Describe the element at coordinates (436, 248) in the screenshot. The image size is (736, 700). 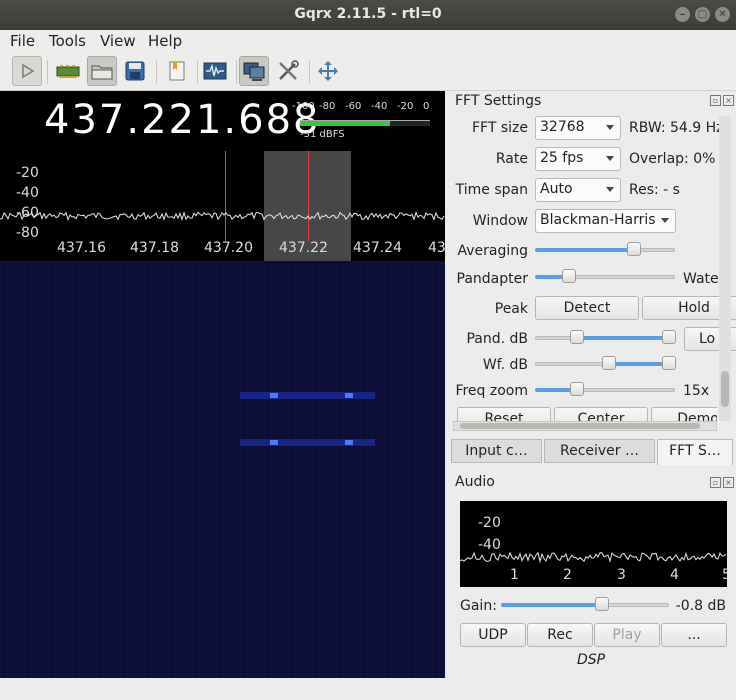
I see `x-tick: 43` at that location.